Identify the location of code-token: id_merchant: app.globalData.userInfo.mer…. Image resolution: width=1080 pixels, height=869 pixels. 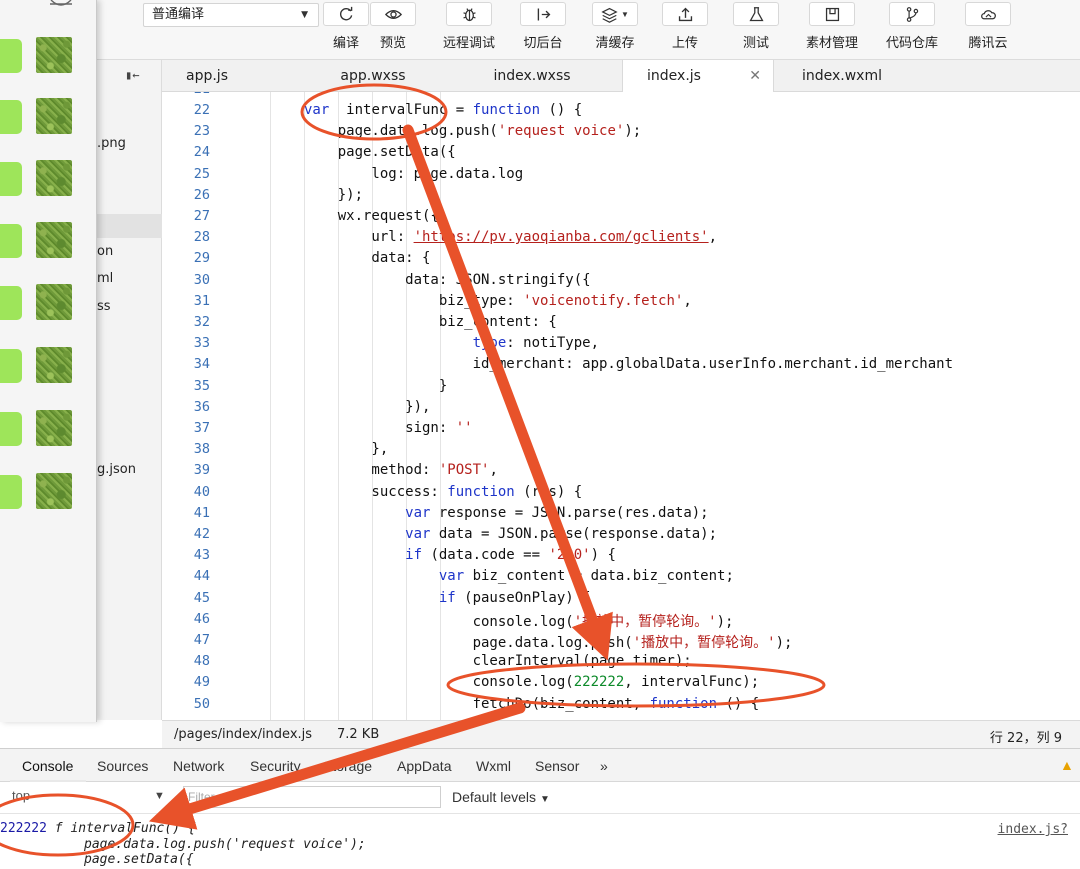
(629, 364).